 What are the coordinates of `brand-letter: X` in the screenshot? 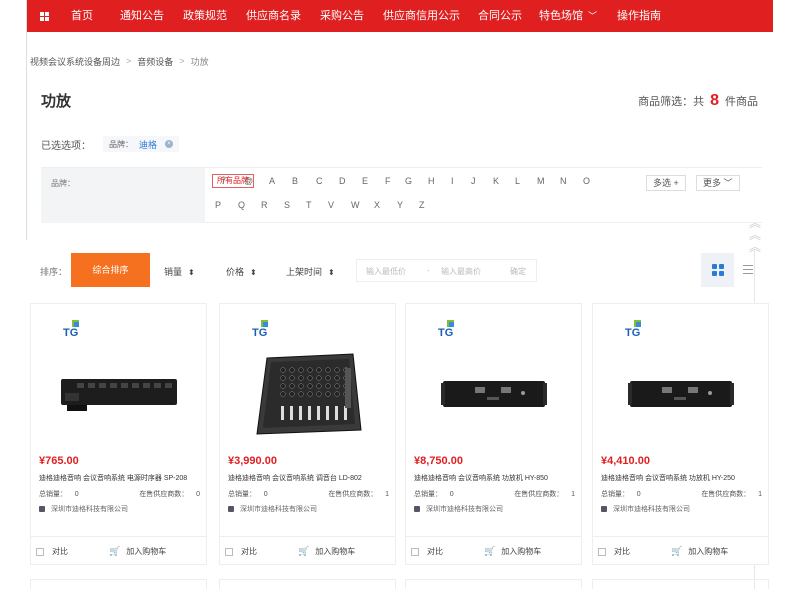 It's located at (377, 205).